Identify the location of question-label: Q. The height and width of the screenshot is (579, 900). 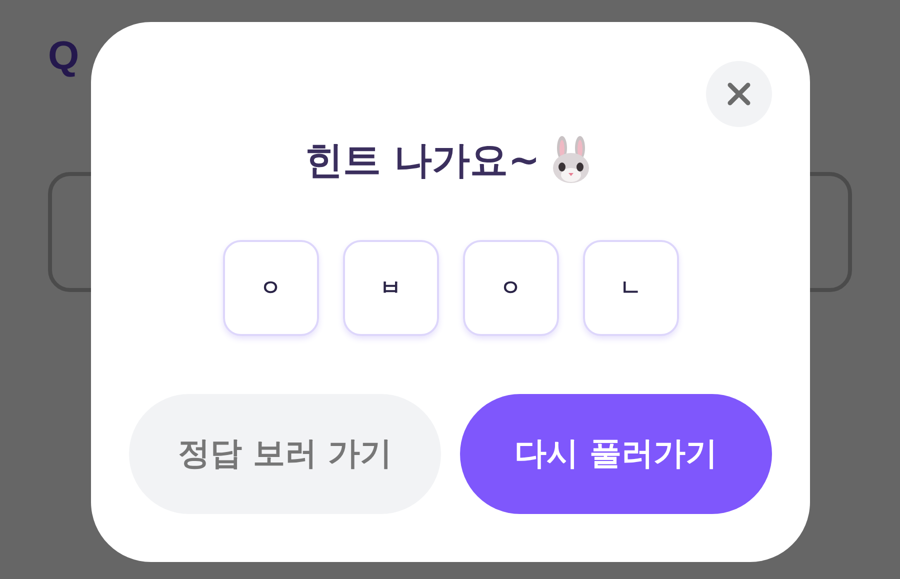
(64, 57).